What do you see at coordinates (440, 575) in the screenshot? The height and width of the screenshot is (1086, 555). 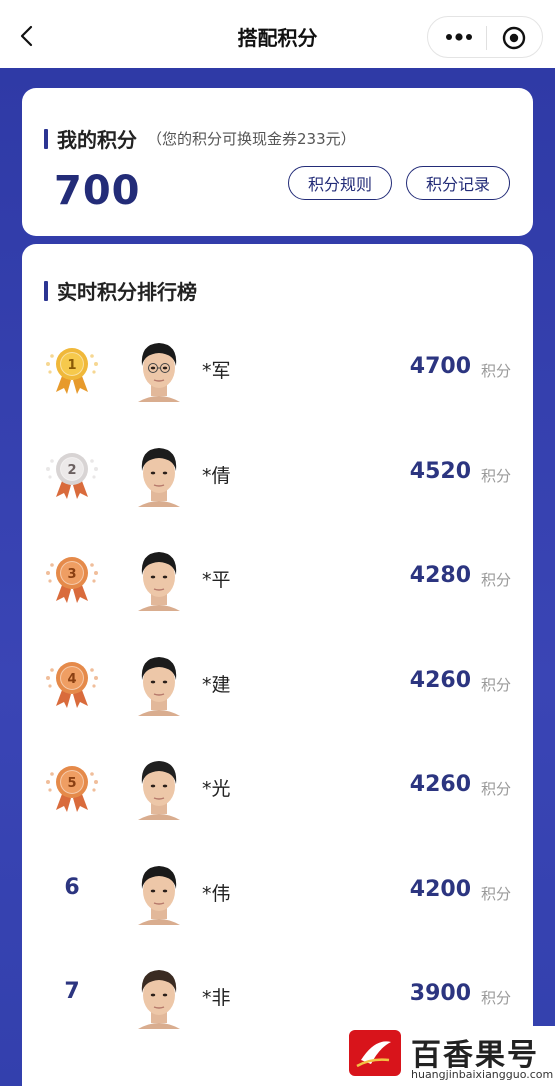 I see `user-score: 4280` at bounding box center [440, 575].